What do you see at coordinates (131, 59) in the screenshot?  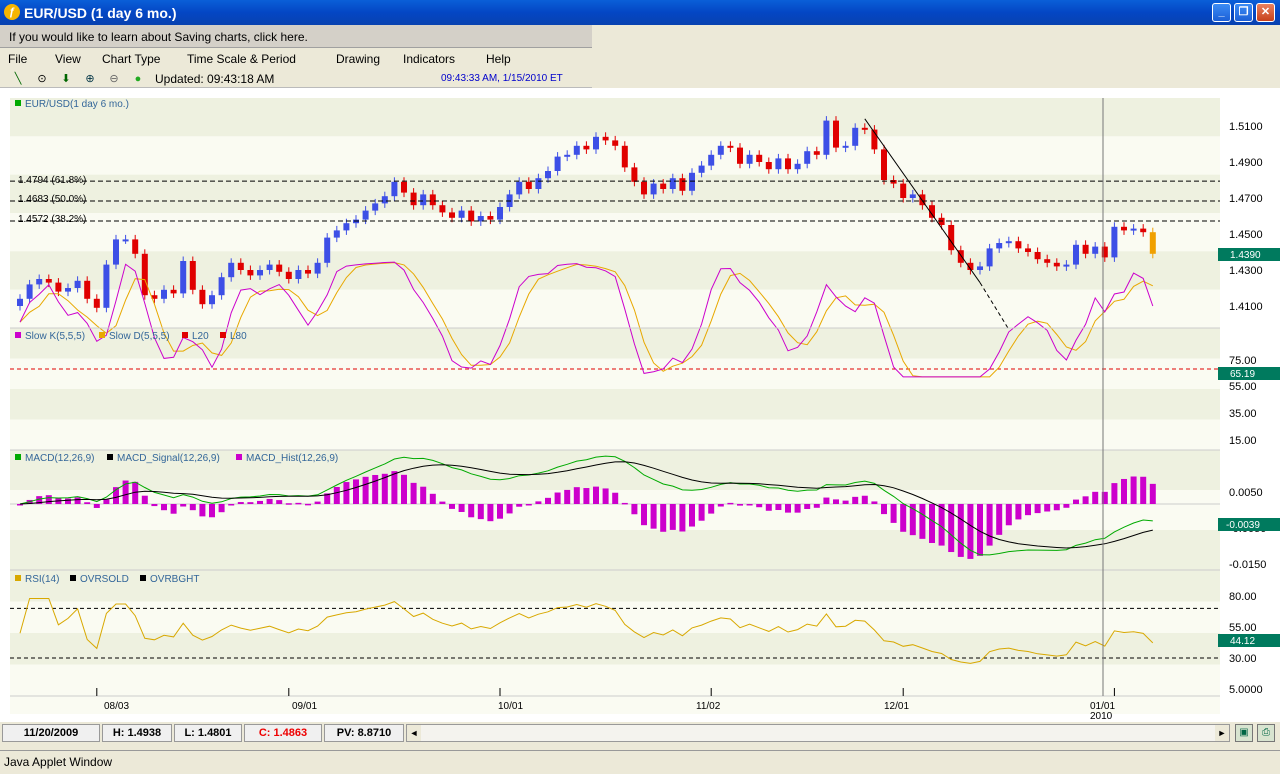 I see `menu-chart-type: Chart Type` at bounding box center [131, 59].